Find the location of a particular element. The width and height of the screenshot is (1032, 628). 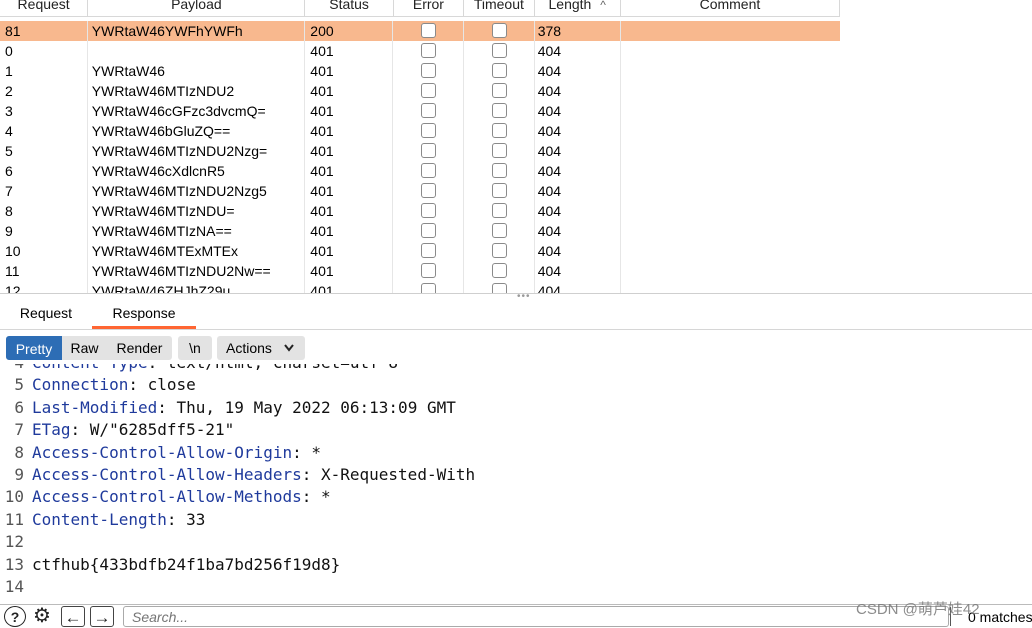

line-number: 8 is located at coordinates (19, 452).